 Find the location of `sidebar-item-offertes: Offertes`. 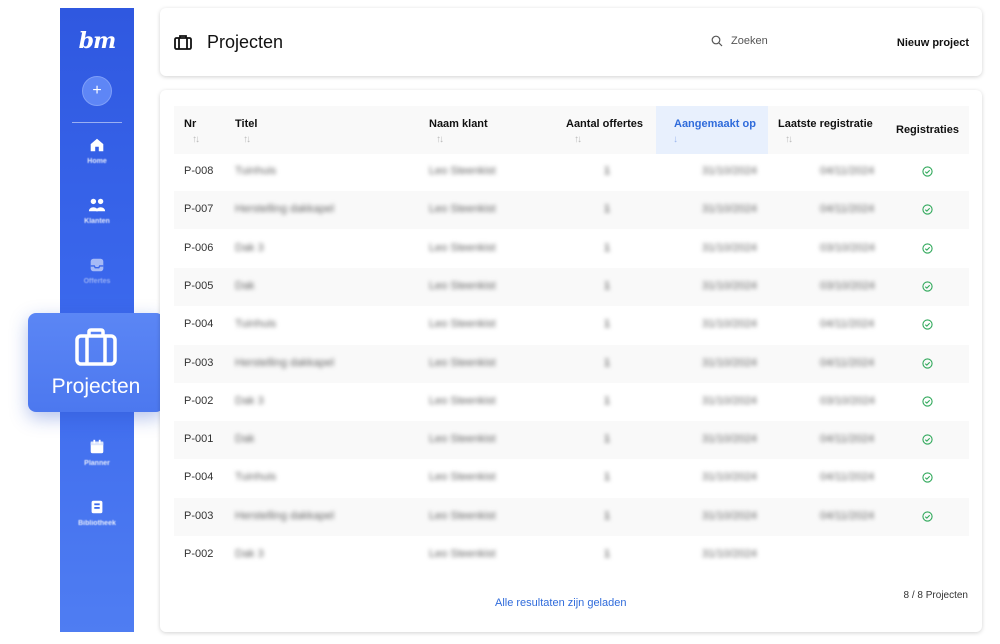

sidebar-item-offertes: Offertes is located at coordinates (97, 270).